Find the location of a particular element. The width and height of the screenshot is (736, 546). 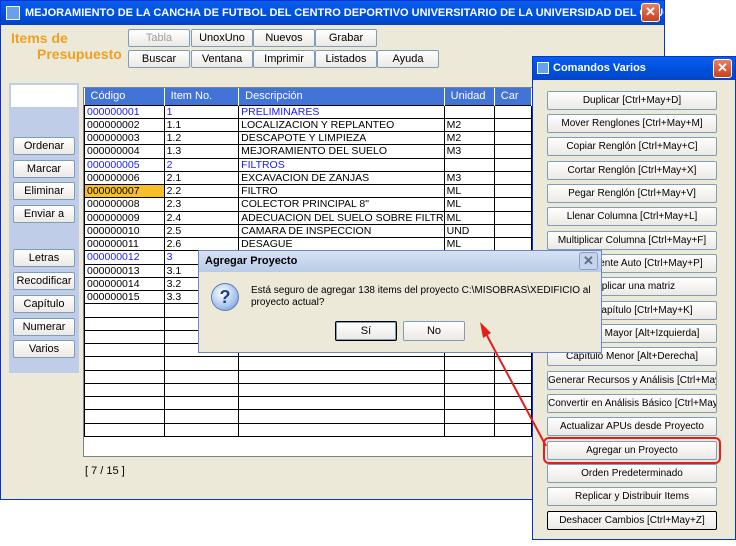

table-row: 000000005 2 FILTROS is located at coordinates (308, 164).